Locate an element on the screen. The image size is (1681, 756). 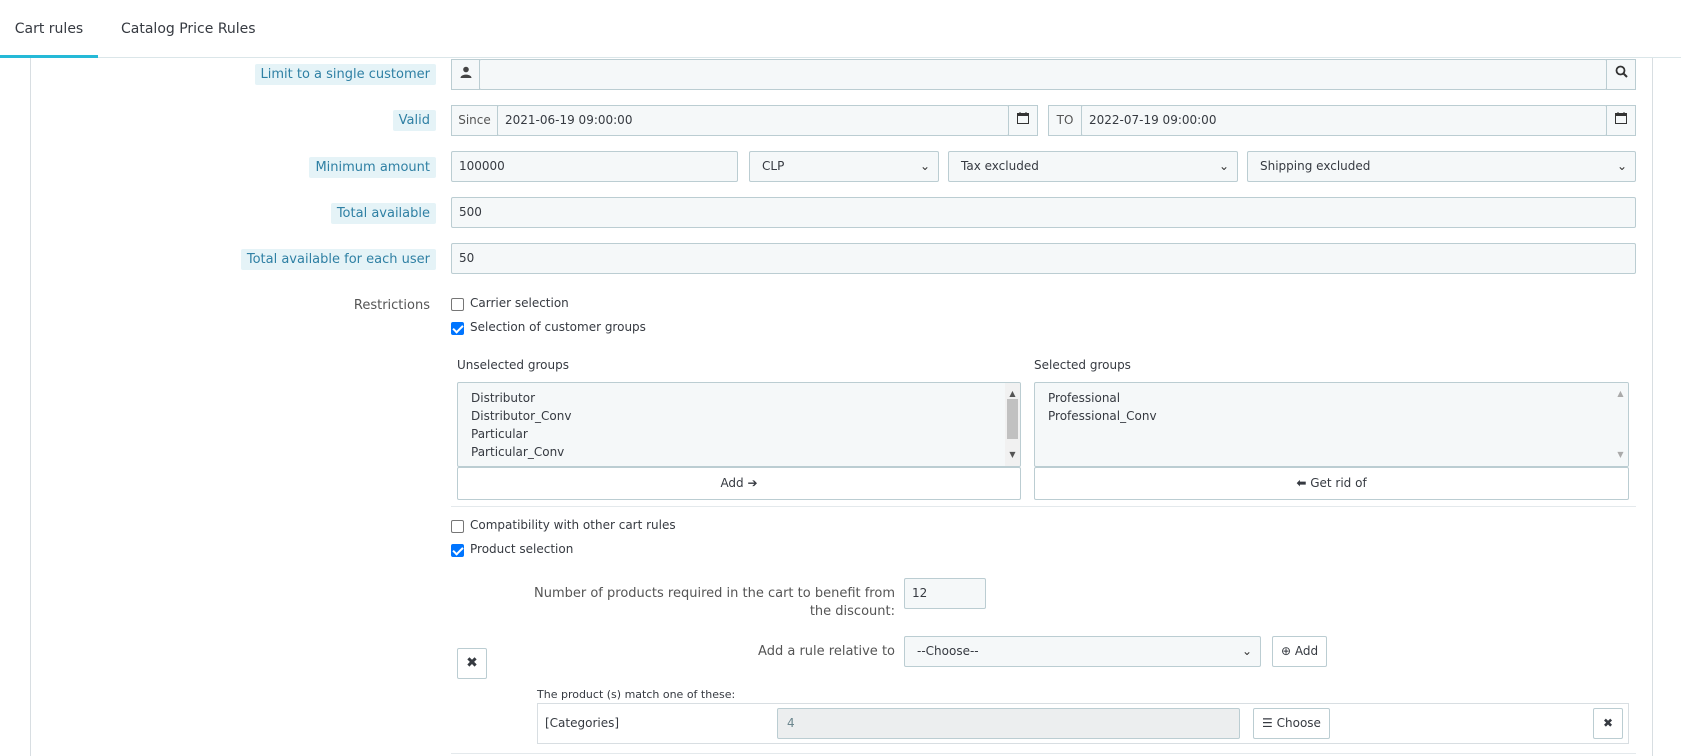
since-date-input: 2021-06-19 09:00:00 is located at coordinates (753, 120).